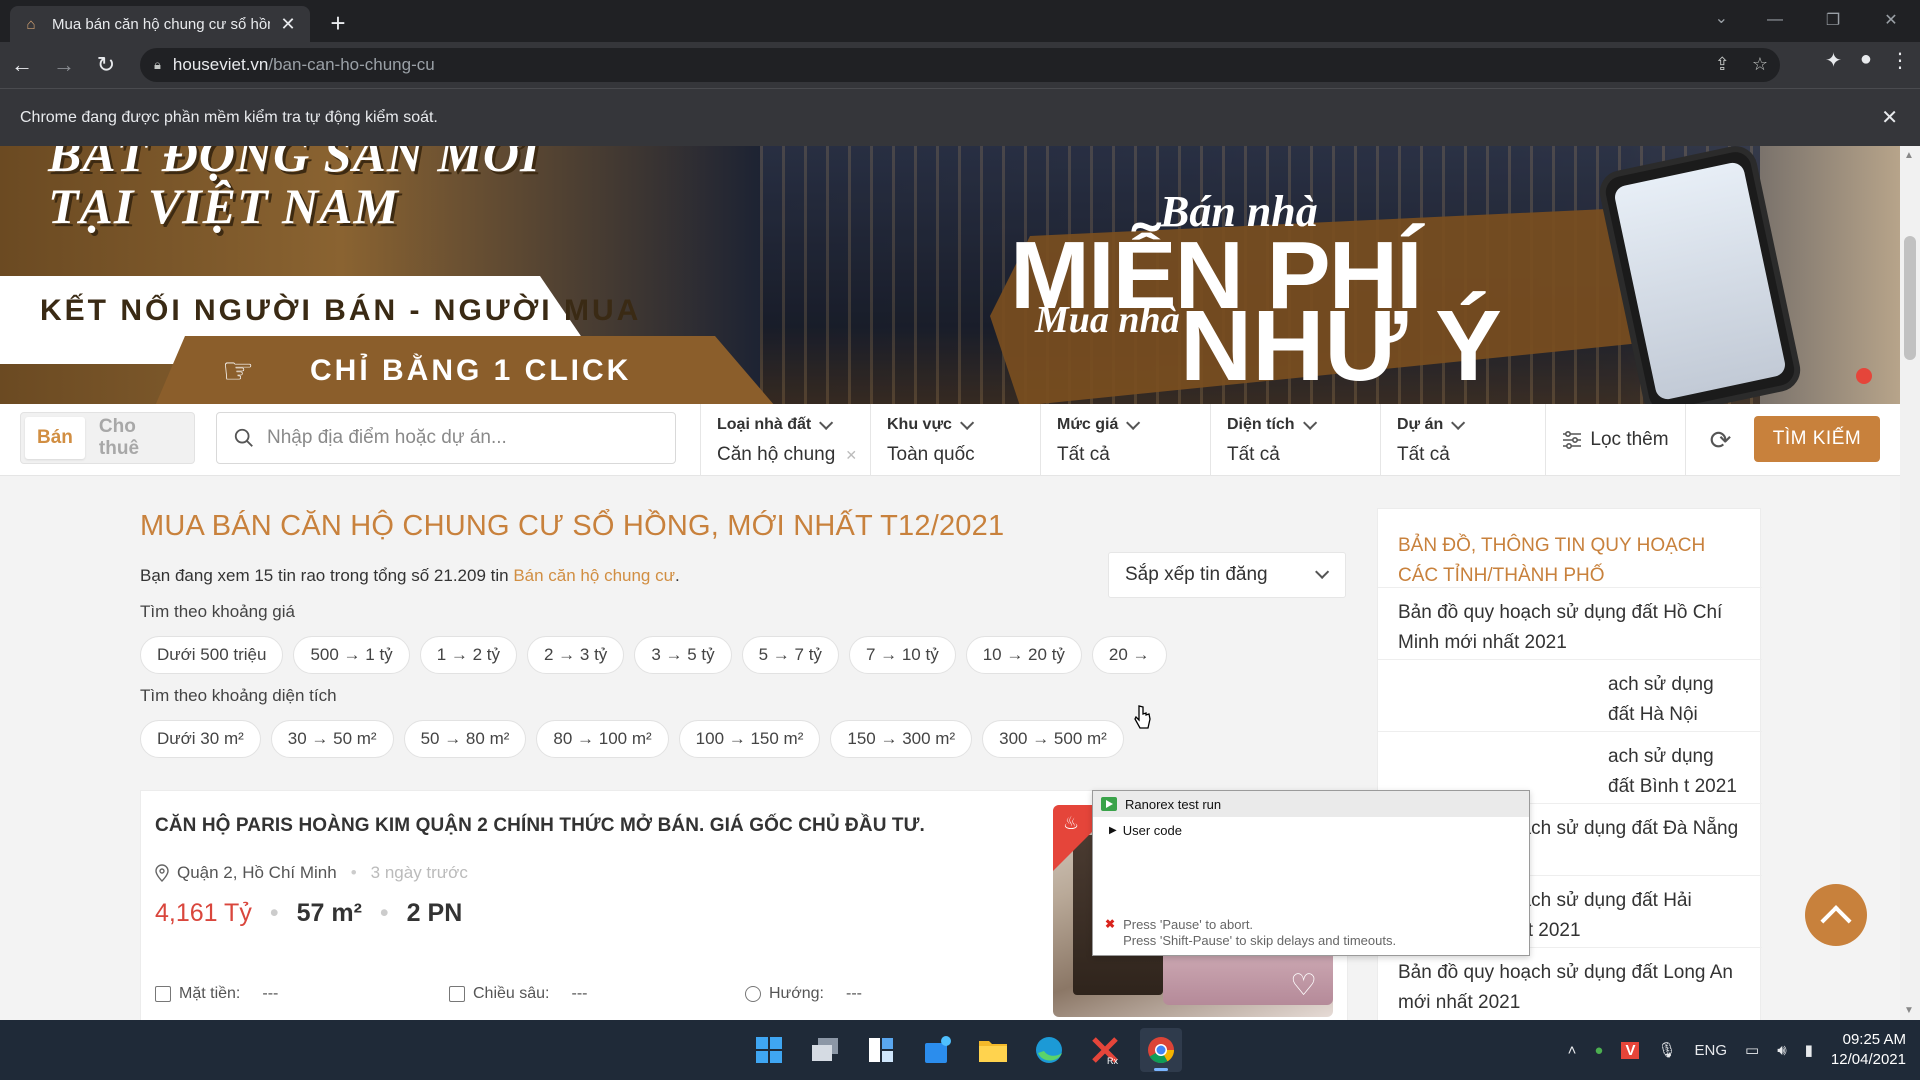  What do you see at coordinates (1910, 583) in the screenshot?
I see `page-scrollbar: ▲ ▼` at bounding box center [1910, 583].